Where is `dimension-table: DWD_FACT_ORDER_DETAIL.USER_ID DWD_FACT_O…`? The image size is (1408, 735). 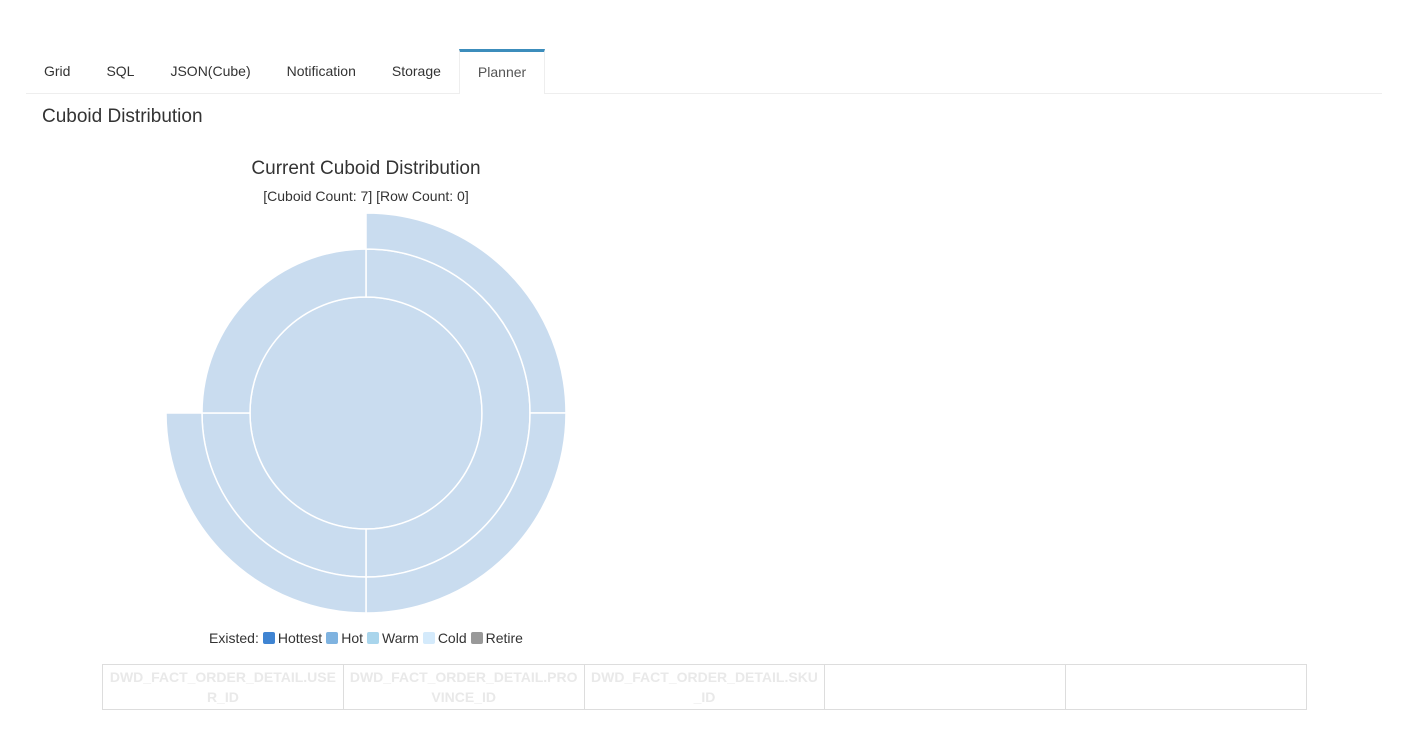 dimension-table: DWD_FACT_ORDER_DETAIL.USER_ID DWD_FACT_O… is located at coordinates (704, 687).